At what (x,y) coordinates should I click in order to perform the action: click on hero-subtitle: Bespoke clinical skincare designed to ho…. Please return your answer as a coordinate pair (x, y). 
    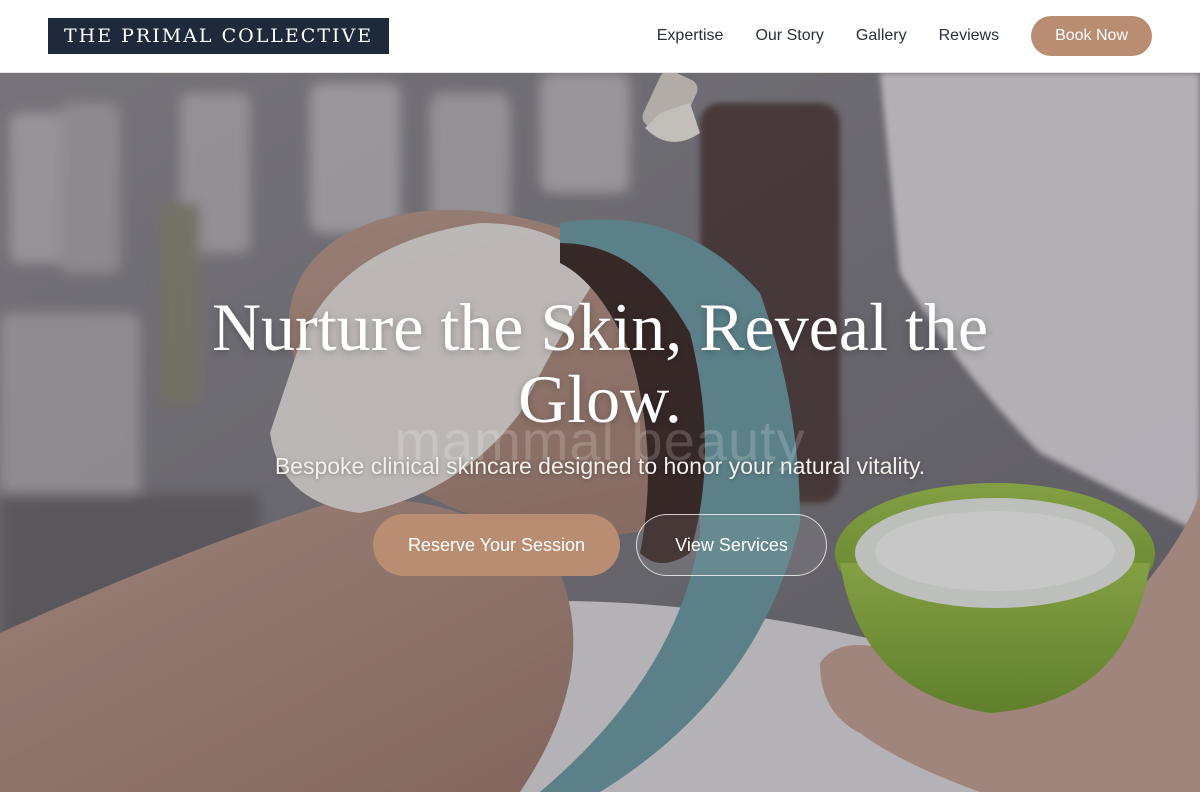
    Looking at the image, I should click on (600, 466).